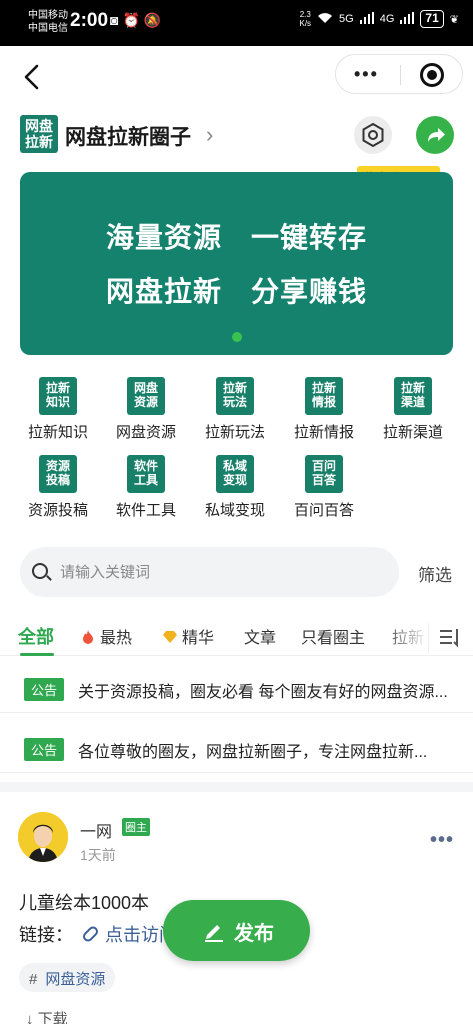 The width and height of the screenshot is (473, 1024). Describe the element at coordinates (98, 855) in the screenshot. I see `post-time: 1天前` at that location.